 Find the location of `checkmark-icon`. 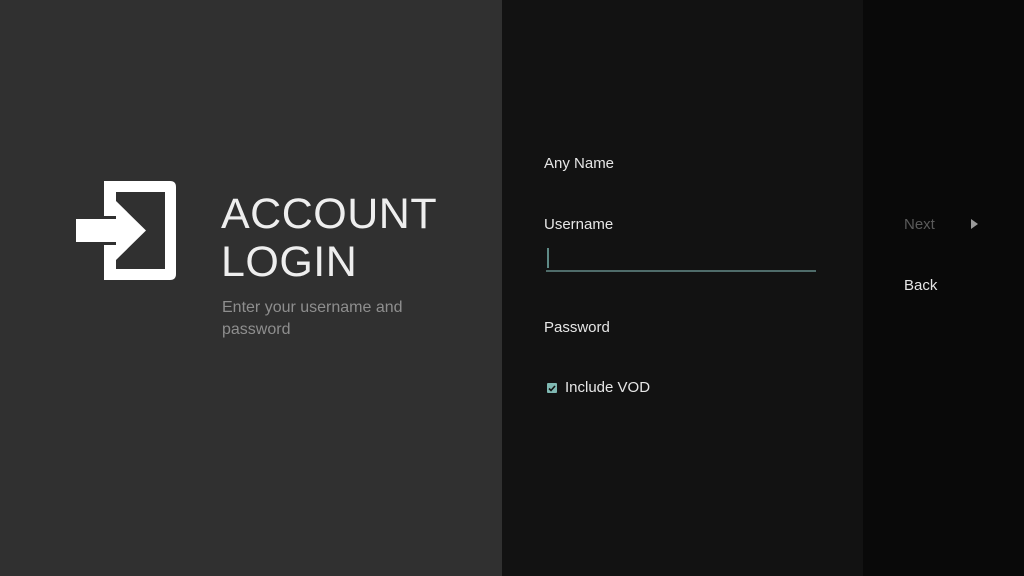

checkmark-icon is located at coordinates (552, 388).